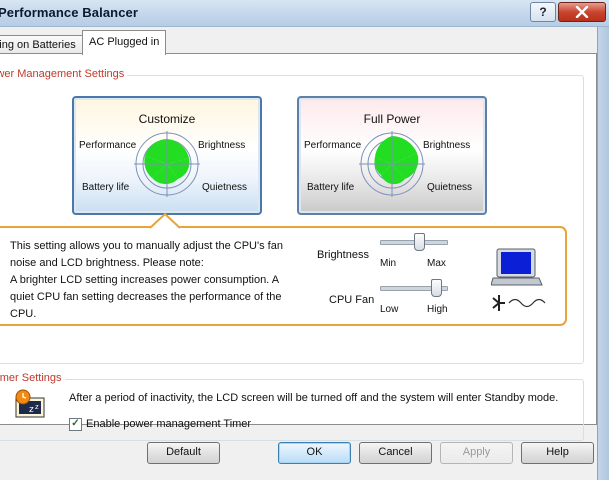 Image resolution: width=609 pixels, height=480 pixels. What do you see at coordinates (436, 263) in the screenshot?
I see `brightness-max-label: Max` at bounding box center [436, 263].